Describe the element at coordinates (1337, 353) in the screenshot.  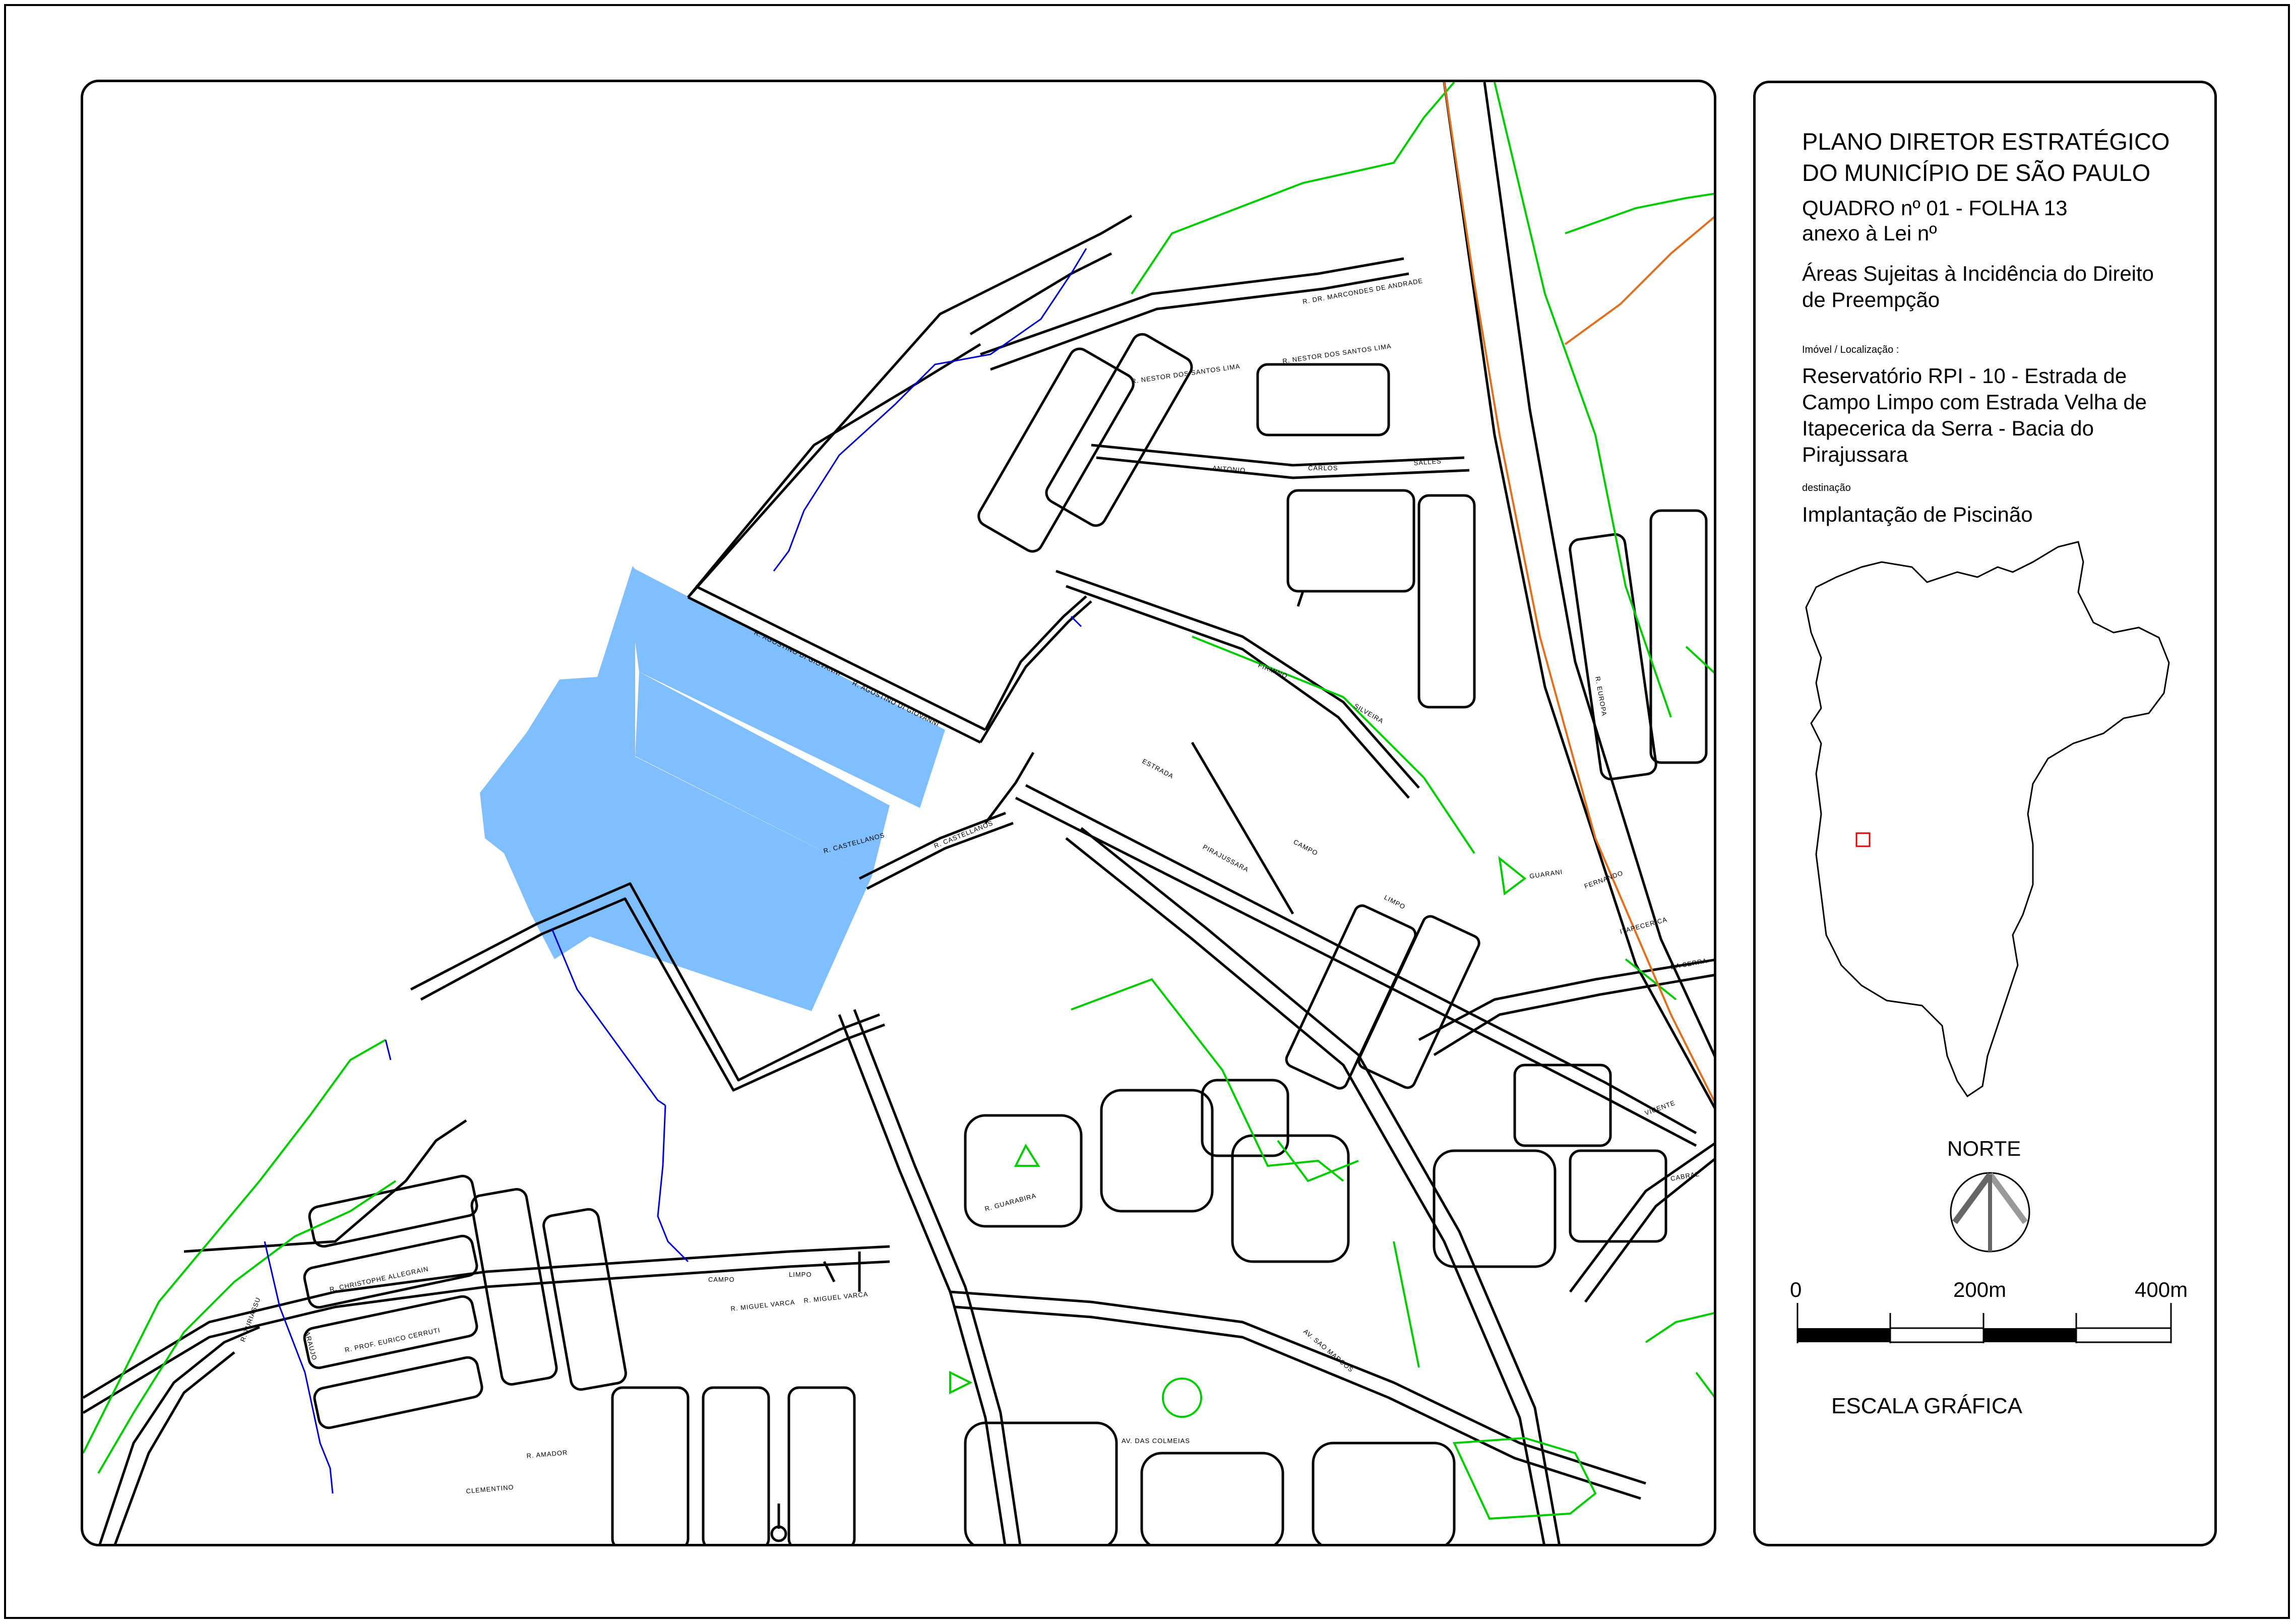
I see `street-label: R. NESTOR DOS SANTOS LIMA` at that location.